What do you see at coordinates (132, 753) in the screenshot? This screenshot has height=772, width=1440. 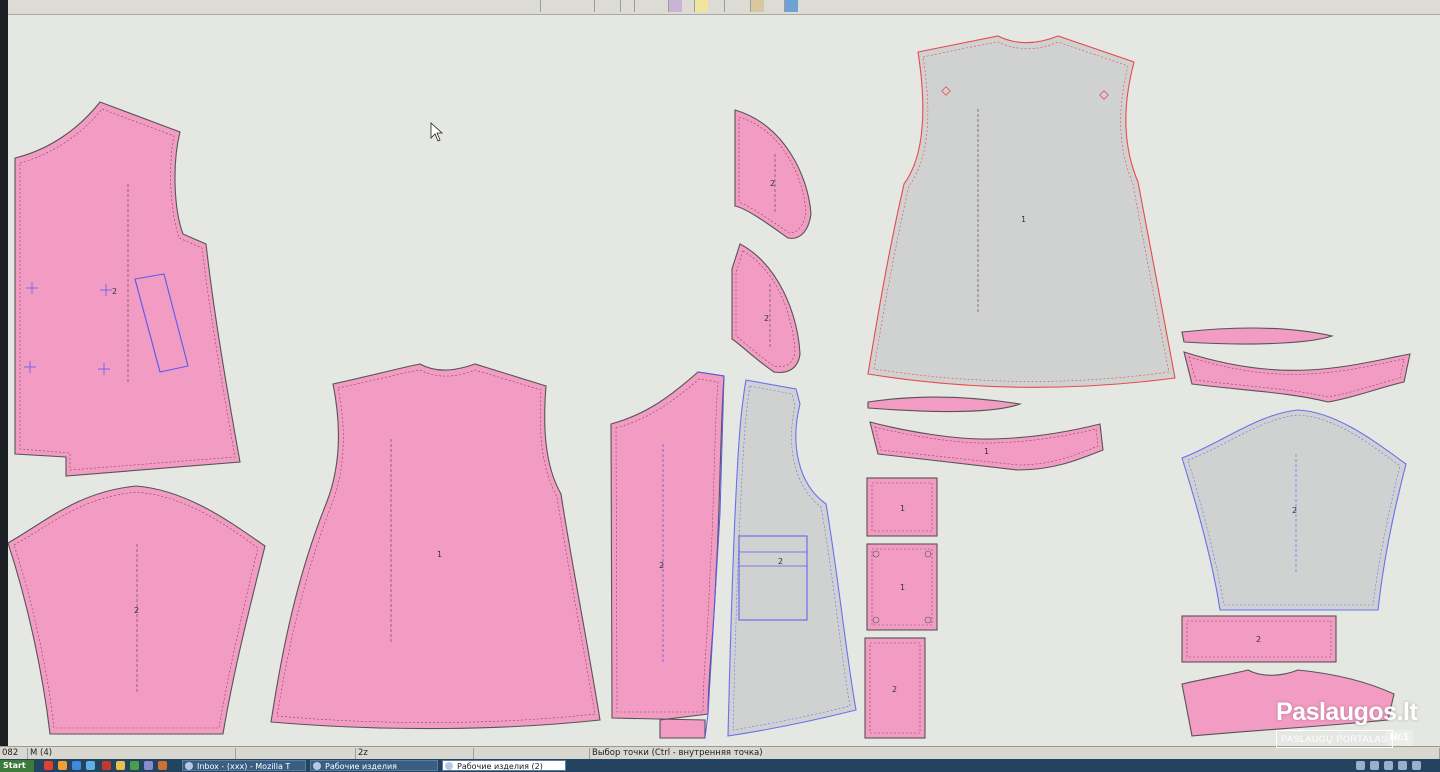 I see `status-mode: M (4)` at bounding box center [132, 753].